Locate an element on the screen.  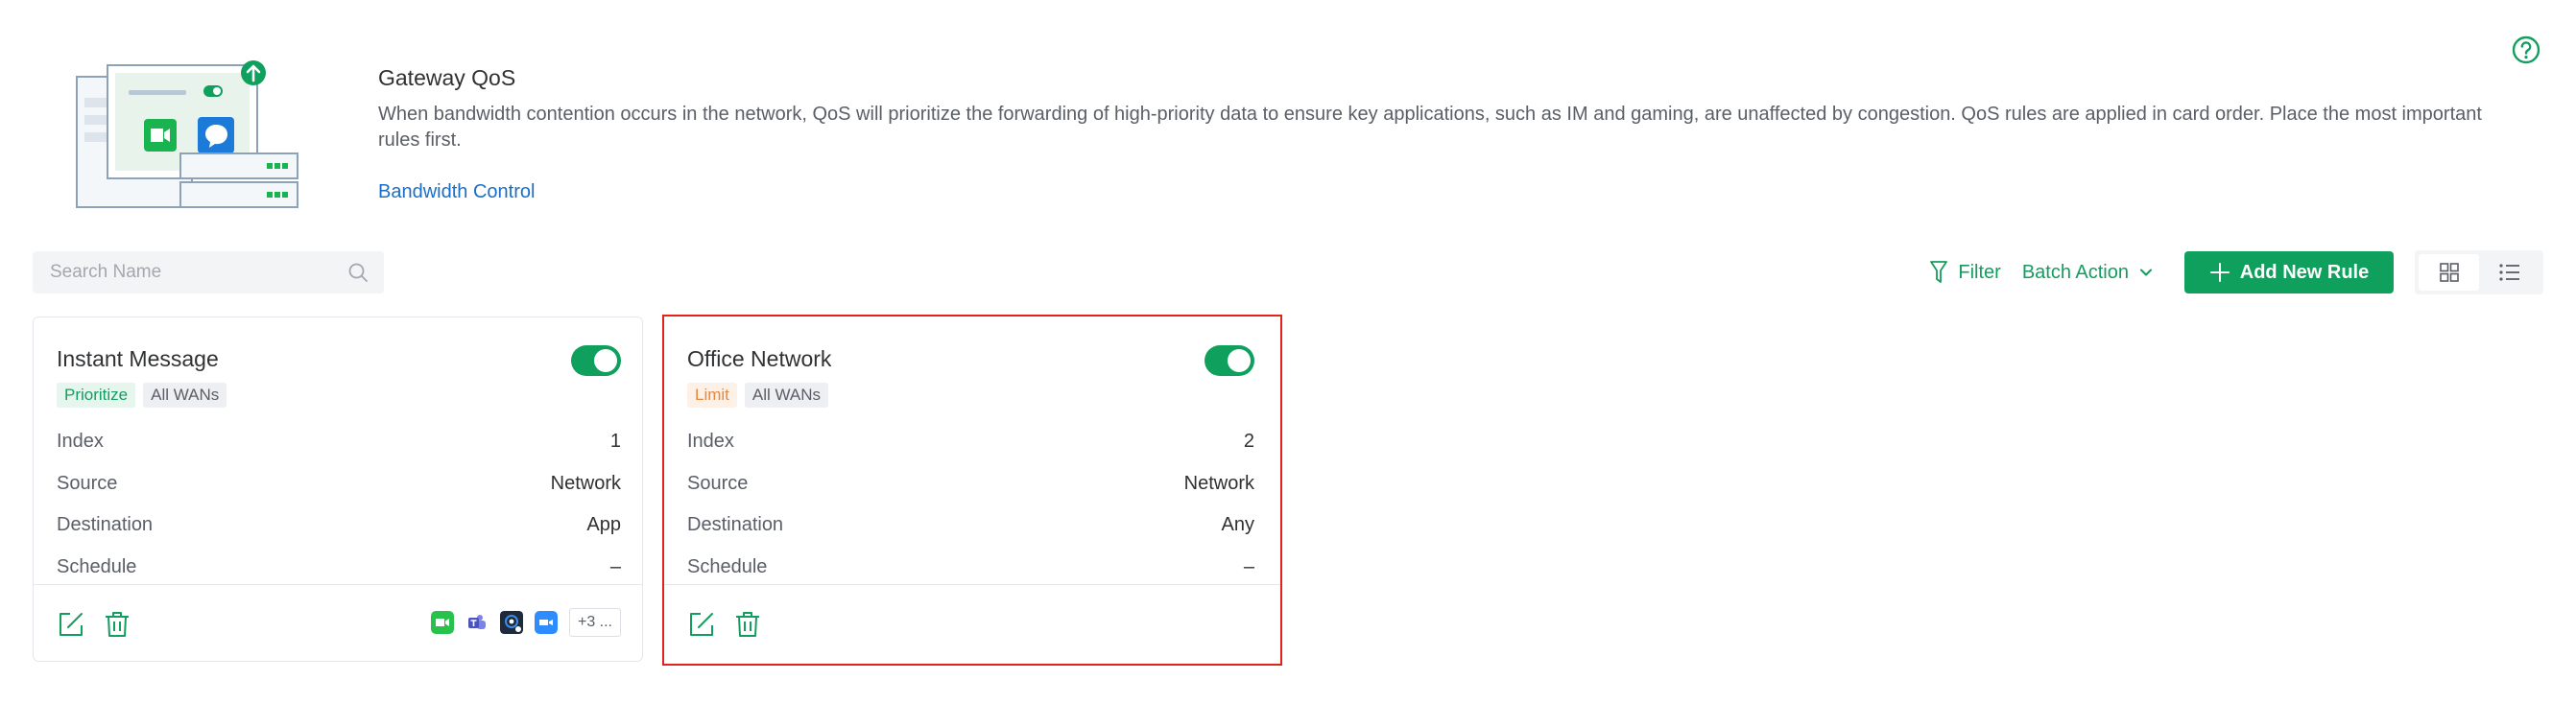
detail-row: Destination App is located at coordinates (339, 526).